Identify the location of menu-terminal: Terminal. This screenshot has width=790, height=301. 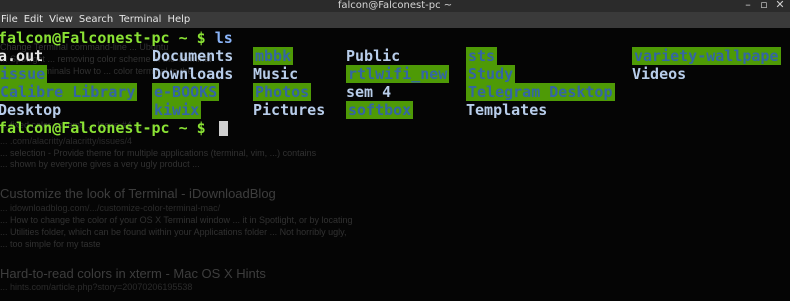
(140, 20).